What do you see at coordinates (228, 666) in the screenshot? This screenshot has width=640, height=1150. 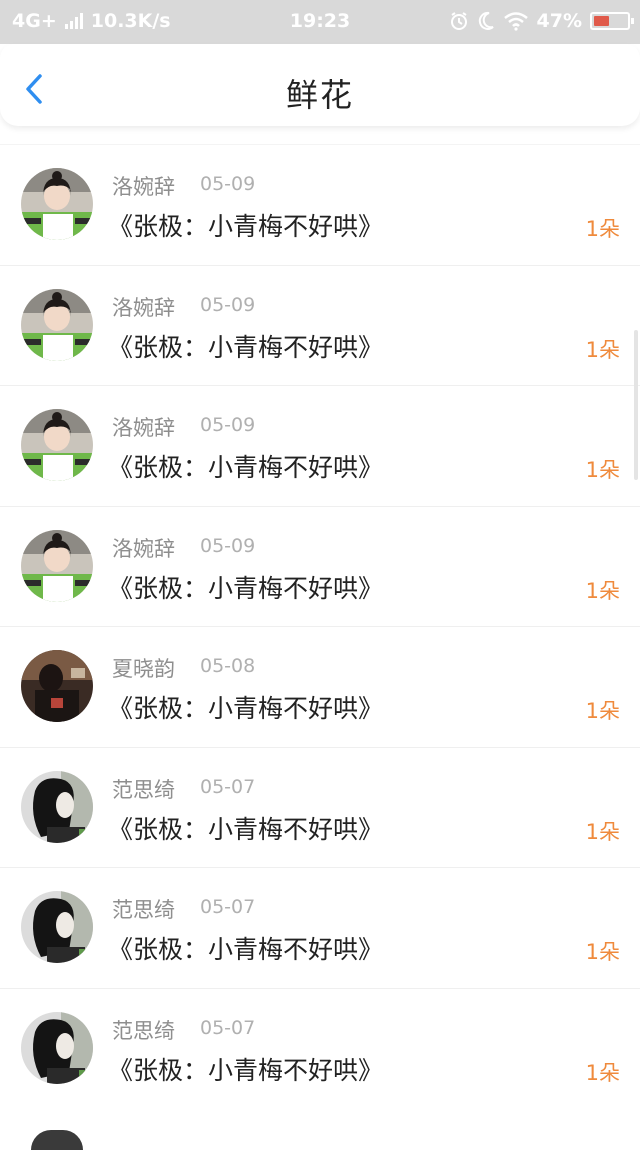 I see `item-date: 05-08` at bounding box center [228, 666].